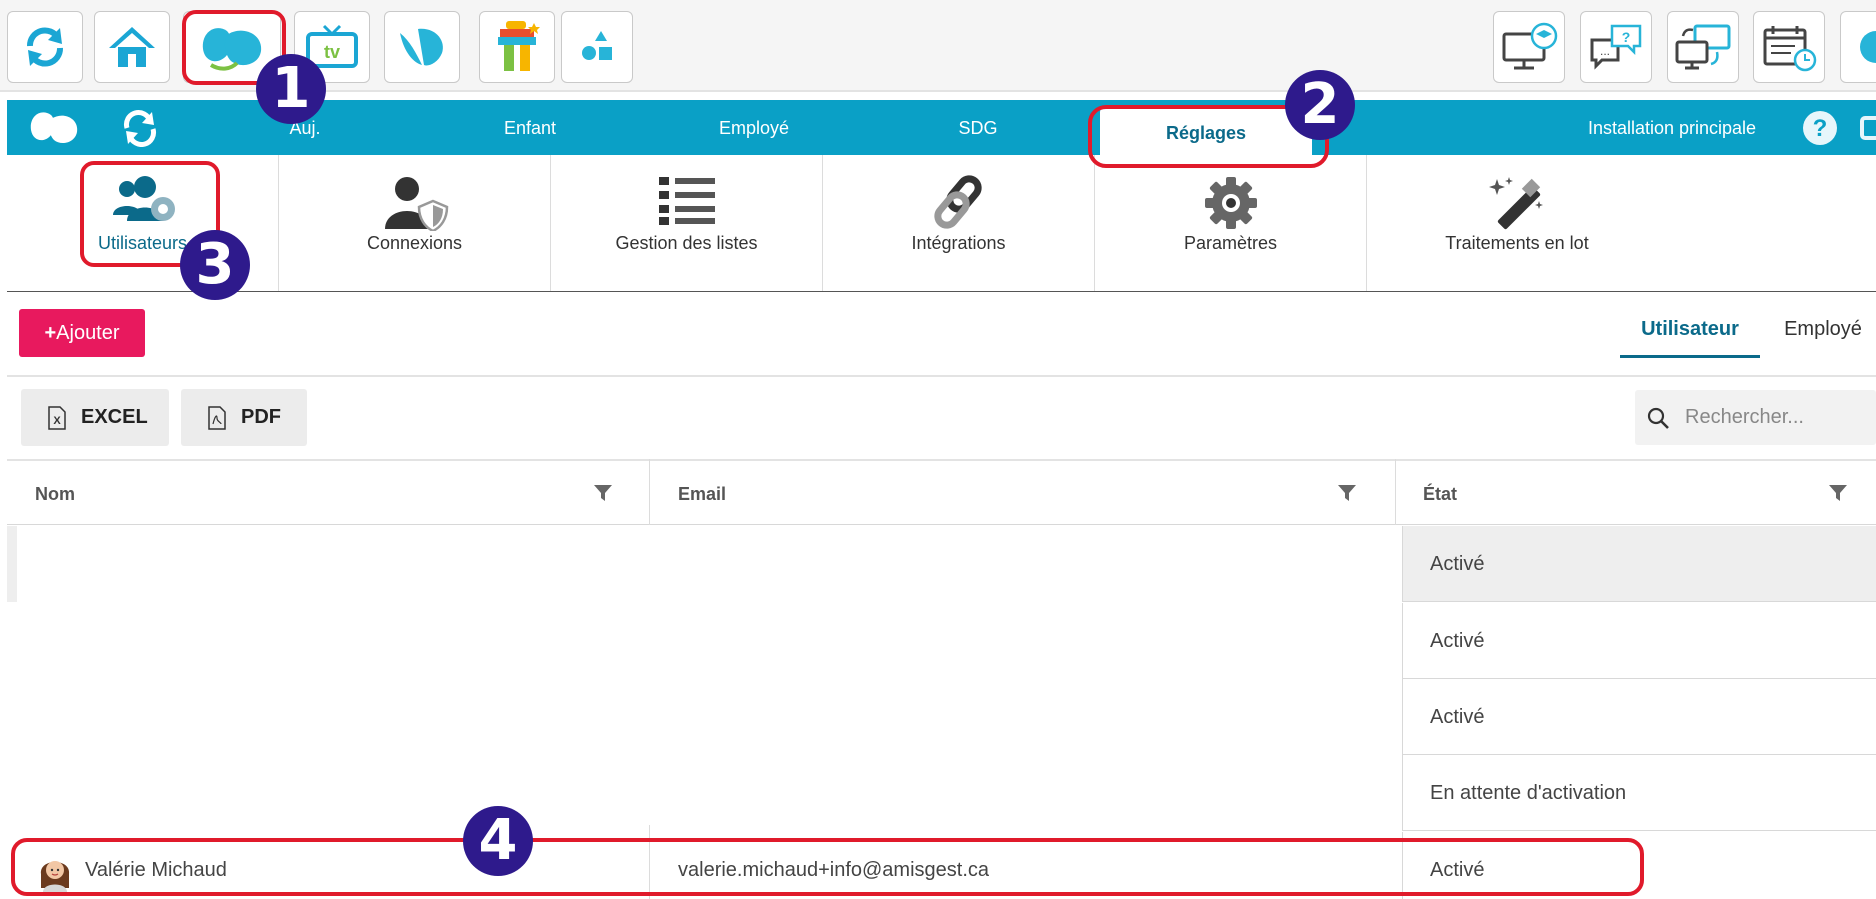  What do you see at coordinates (941, 793) in the screenshot?
I see `table-row: En attente d'activation` at bounding box center [941, 793].